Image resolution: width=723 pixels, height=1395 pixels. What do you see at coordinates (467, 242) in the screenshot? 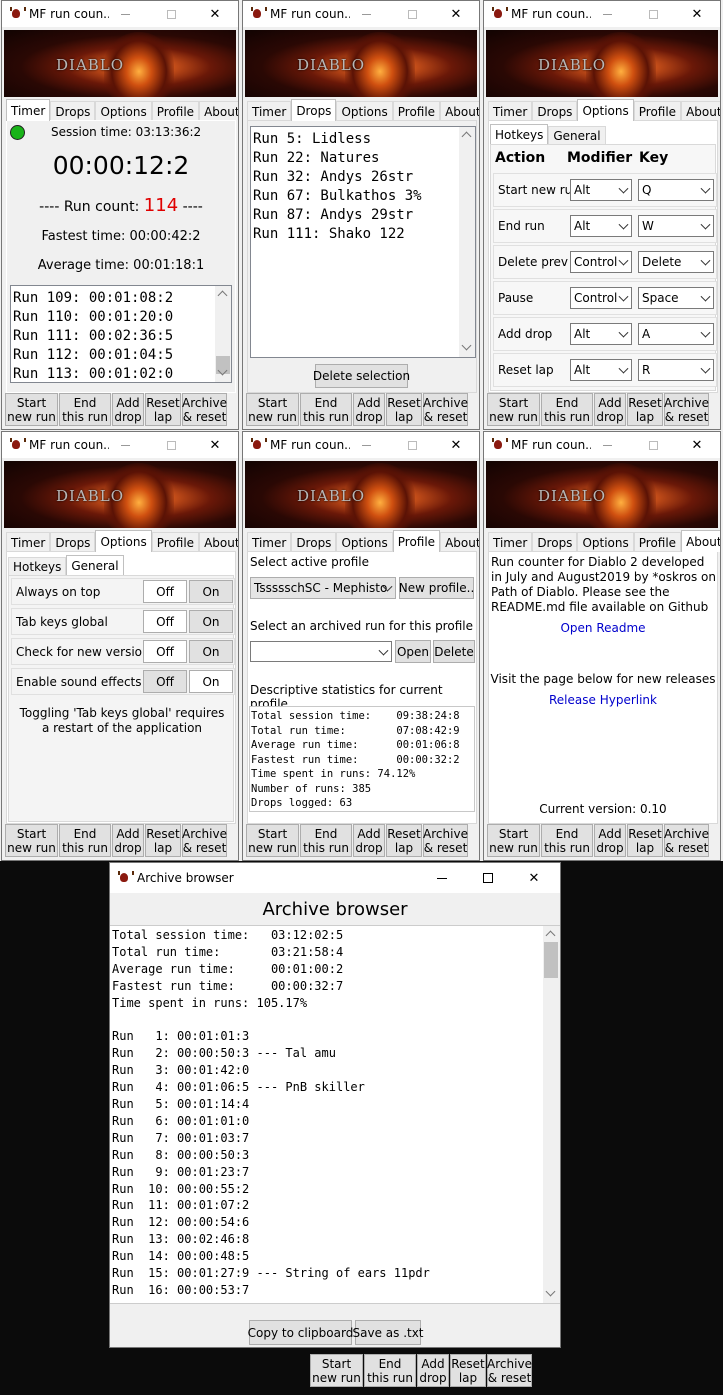
I see `drops-list-scrollbar` at bounding box center [467, 242].